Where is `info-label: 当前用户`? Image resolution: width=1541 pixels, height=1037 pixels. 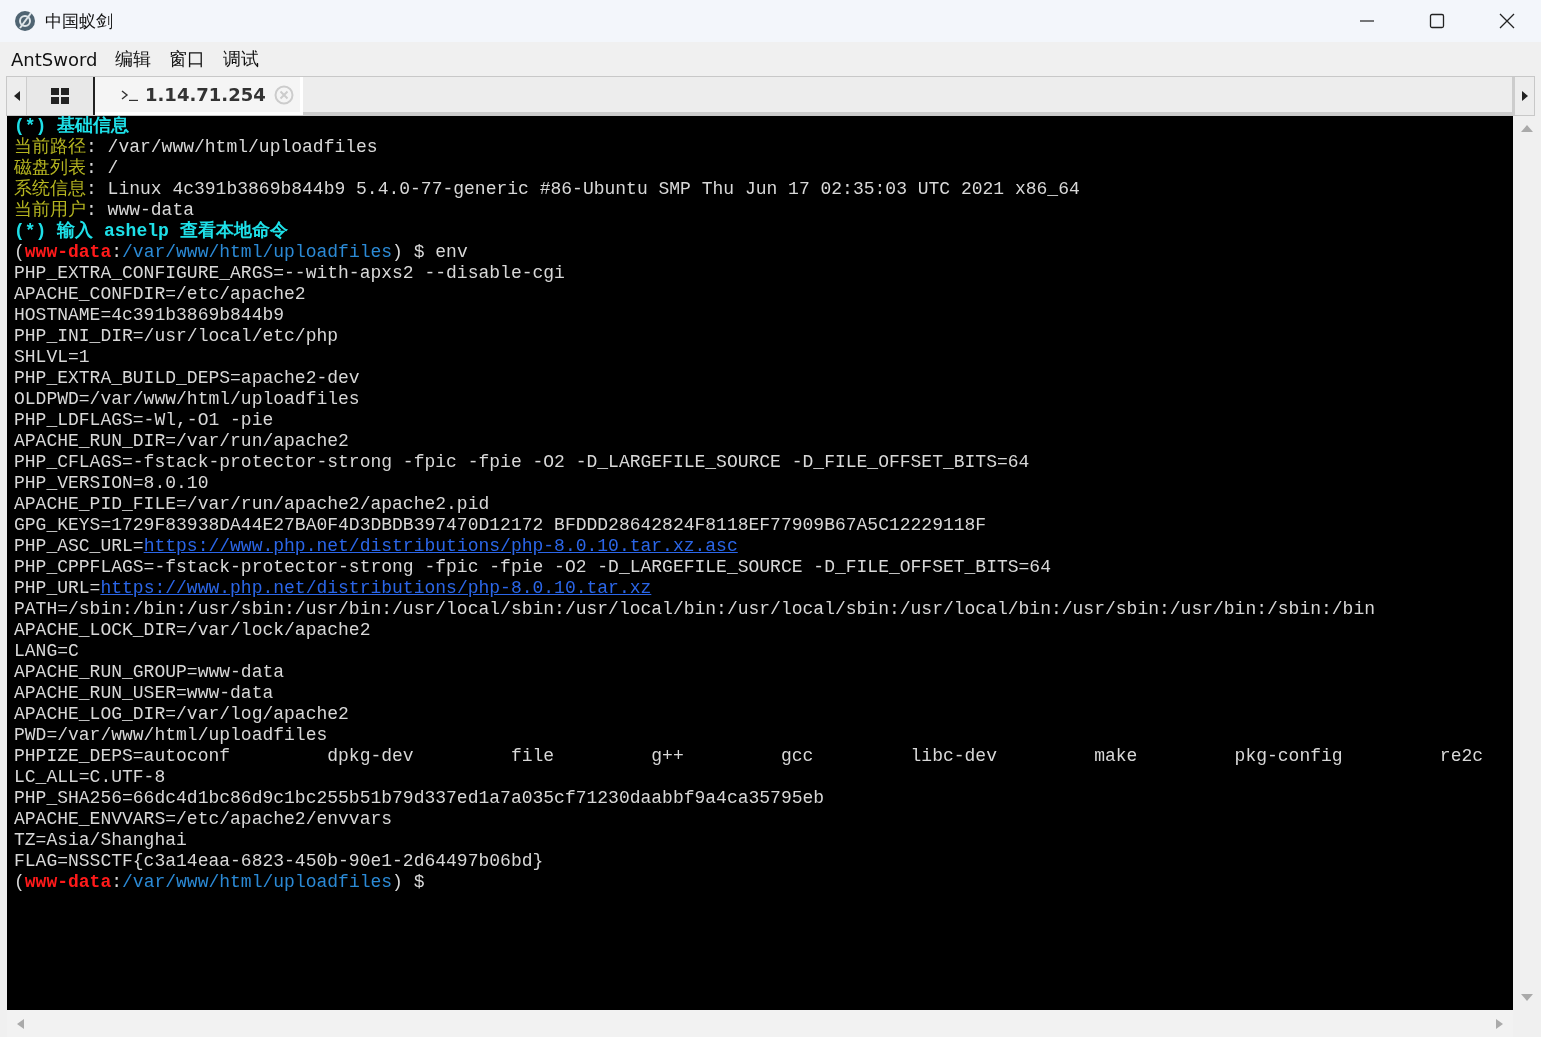
info-label: 当前用户 is located at coordinates (50, 210).